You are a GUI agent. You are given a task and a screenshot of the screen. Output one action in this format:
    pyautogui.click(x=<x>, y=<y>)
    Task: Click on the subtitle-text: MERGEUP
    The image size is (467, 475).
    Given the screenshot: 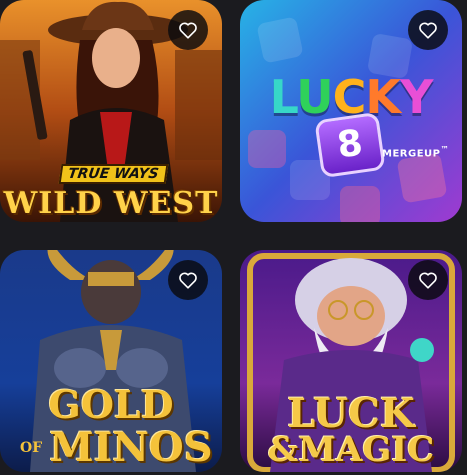 What is the action you would take?
    pyautogui.click(x=411, y=154)
    